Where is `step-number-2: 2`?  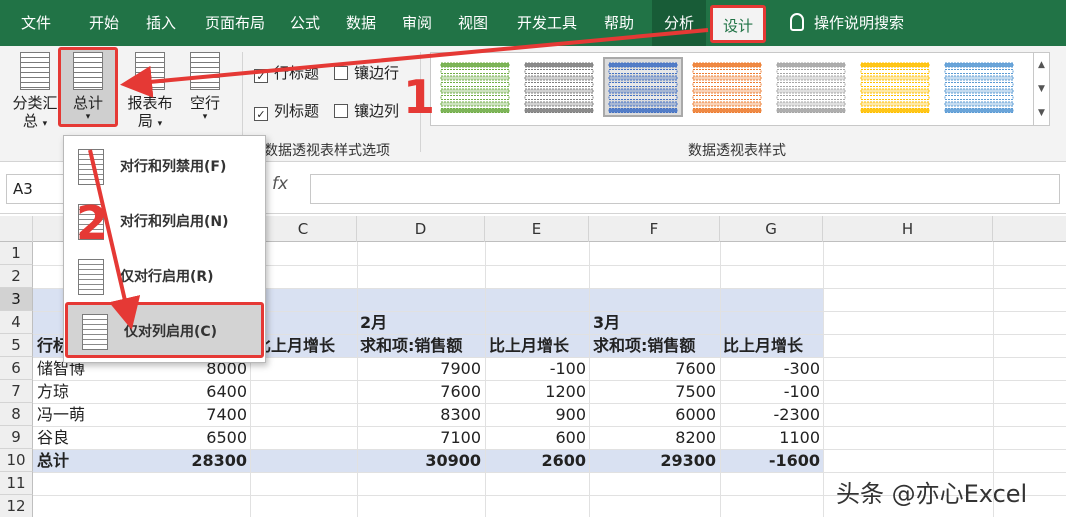 step-number-2: 2 is located at coordinates (92, 223).